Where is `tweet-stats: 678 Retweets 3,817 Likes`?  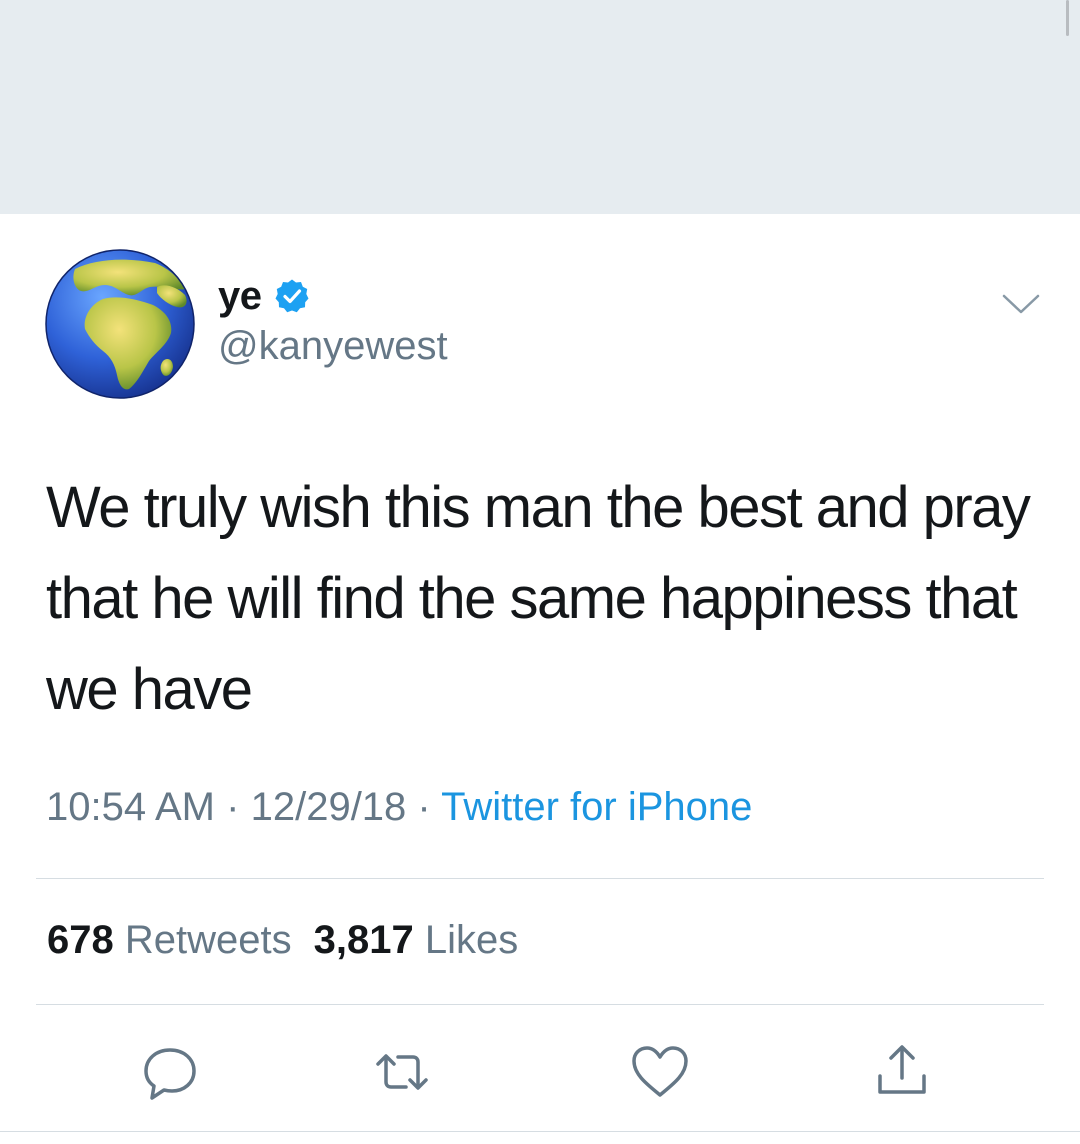 tweet-stats: 678 Retweets 3,817 Likes is located at coordinates (282, 940).